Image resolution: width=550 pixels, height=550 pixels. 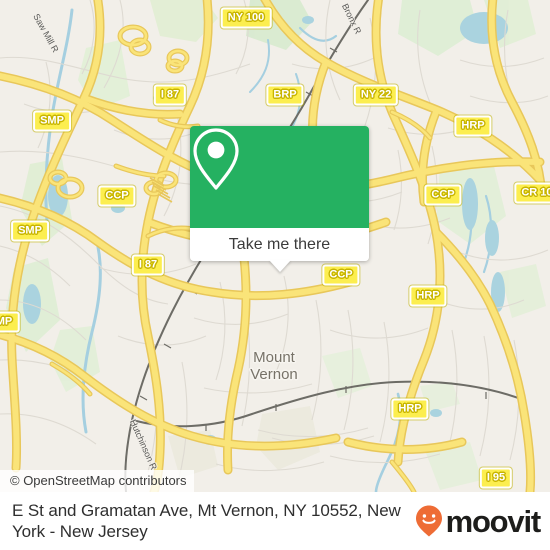 I want to click on route-shield-hrp-top: HRP, so click(x=473, y=126).